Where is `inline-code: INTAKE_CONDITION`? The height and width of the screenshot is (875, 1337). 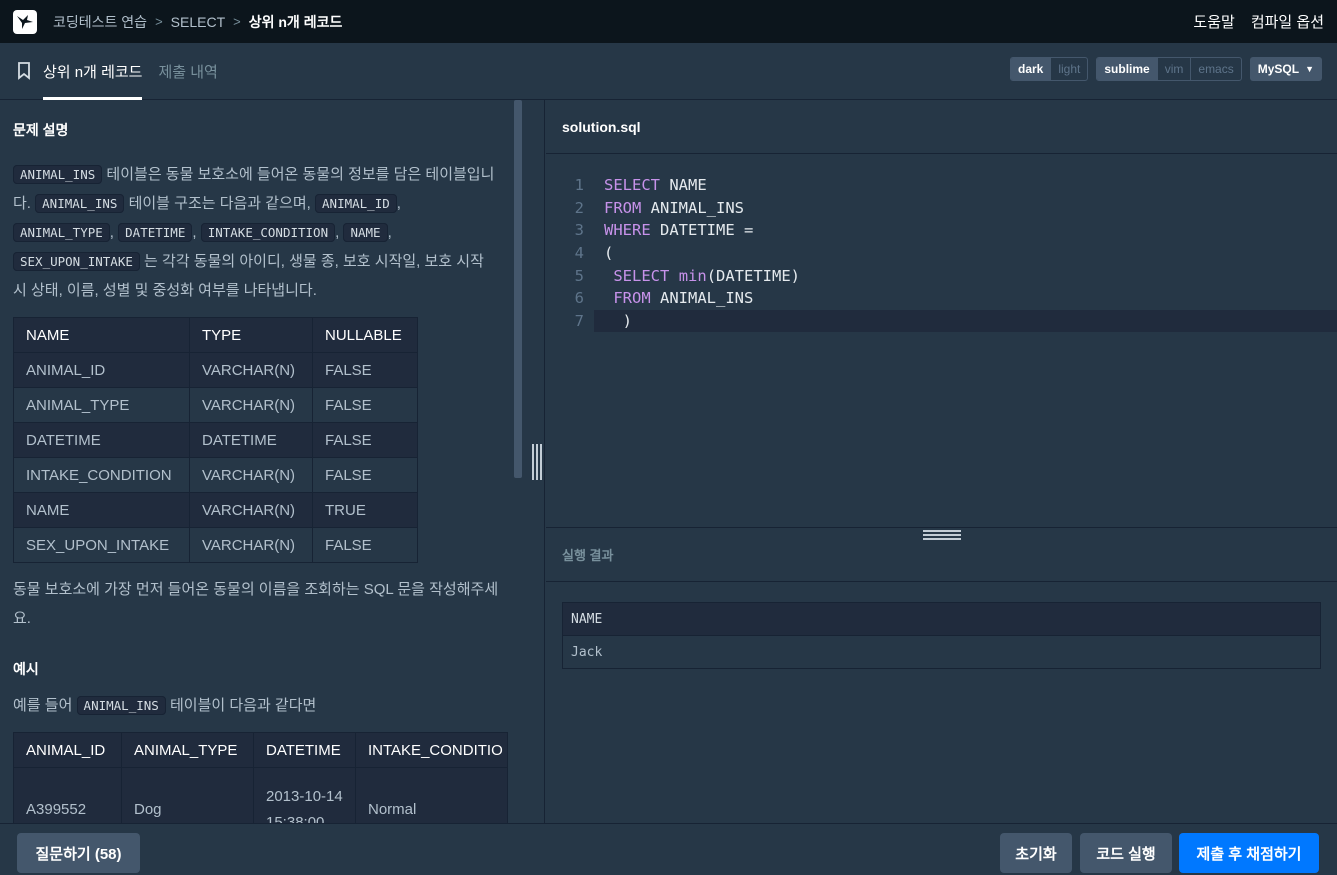 inline-code: INTAKE_CONDITION is located at coordinates (268, 232).